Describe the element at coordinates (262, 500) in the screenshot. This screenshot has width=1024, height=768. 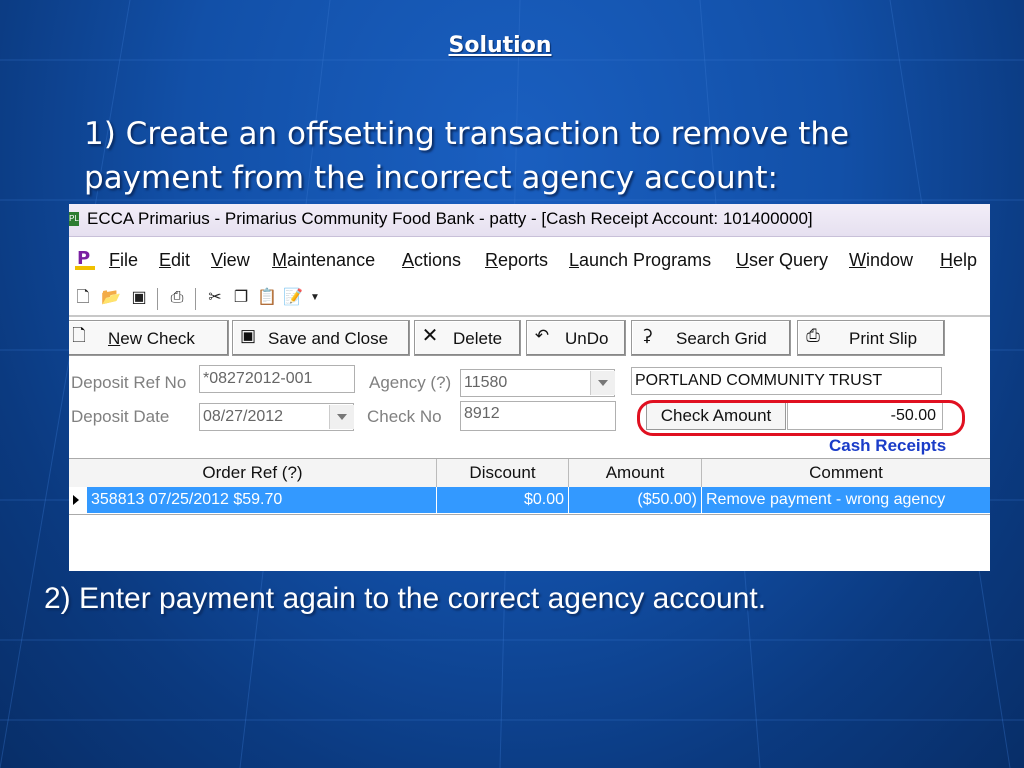
I see `cell-order-ref: 358813 07/25/2012 $59.70` at that location.